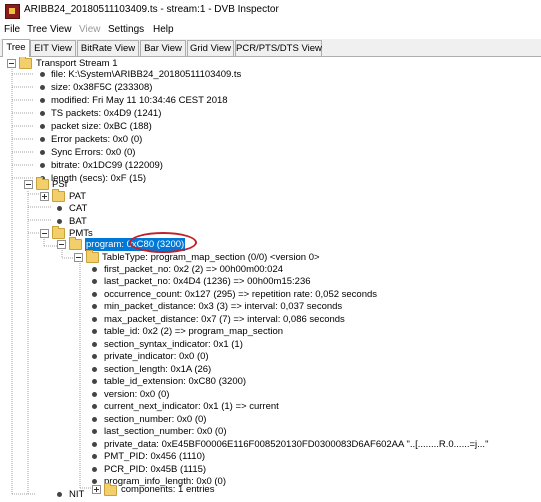 The height and width of the screenshot is (502, 541). Describe the element at coordinates (270, 494) in the screenshot. I see `tree-leaf-nit: NIT` at that location.